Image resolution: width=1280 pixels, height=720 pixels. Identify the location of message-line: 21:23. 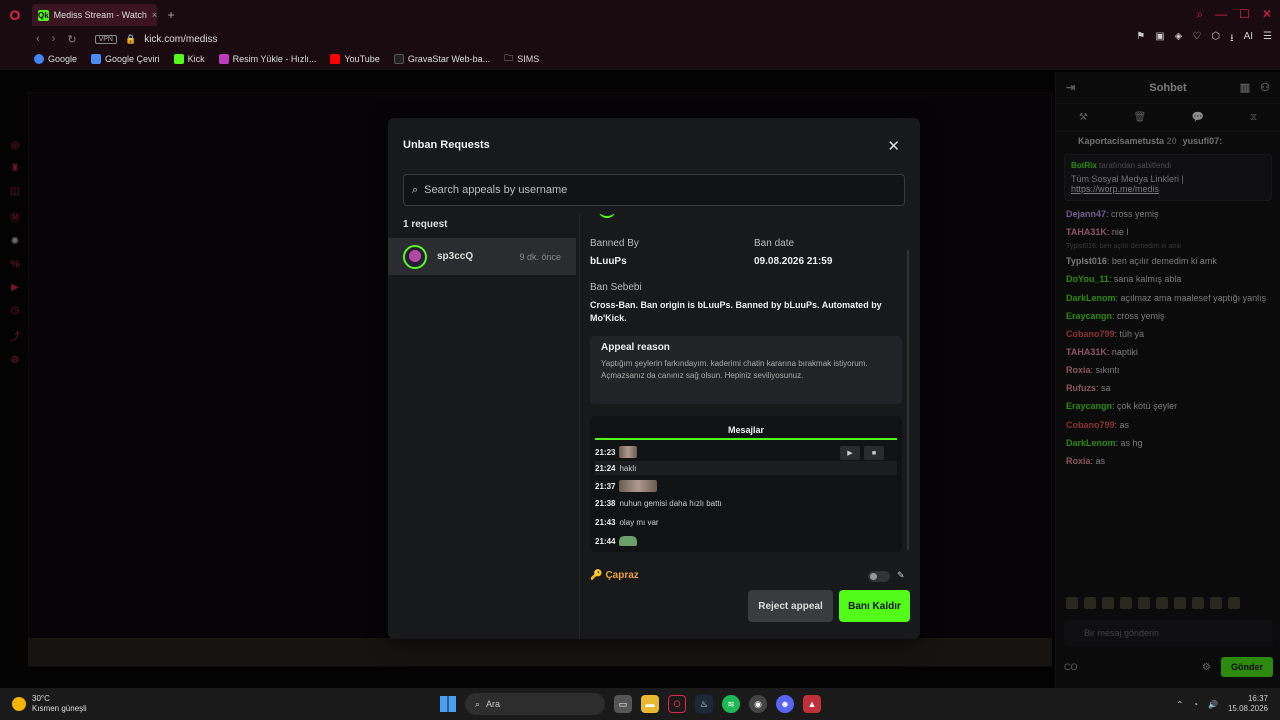
(616, 452).